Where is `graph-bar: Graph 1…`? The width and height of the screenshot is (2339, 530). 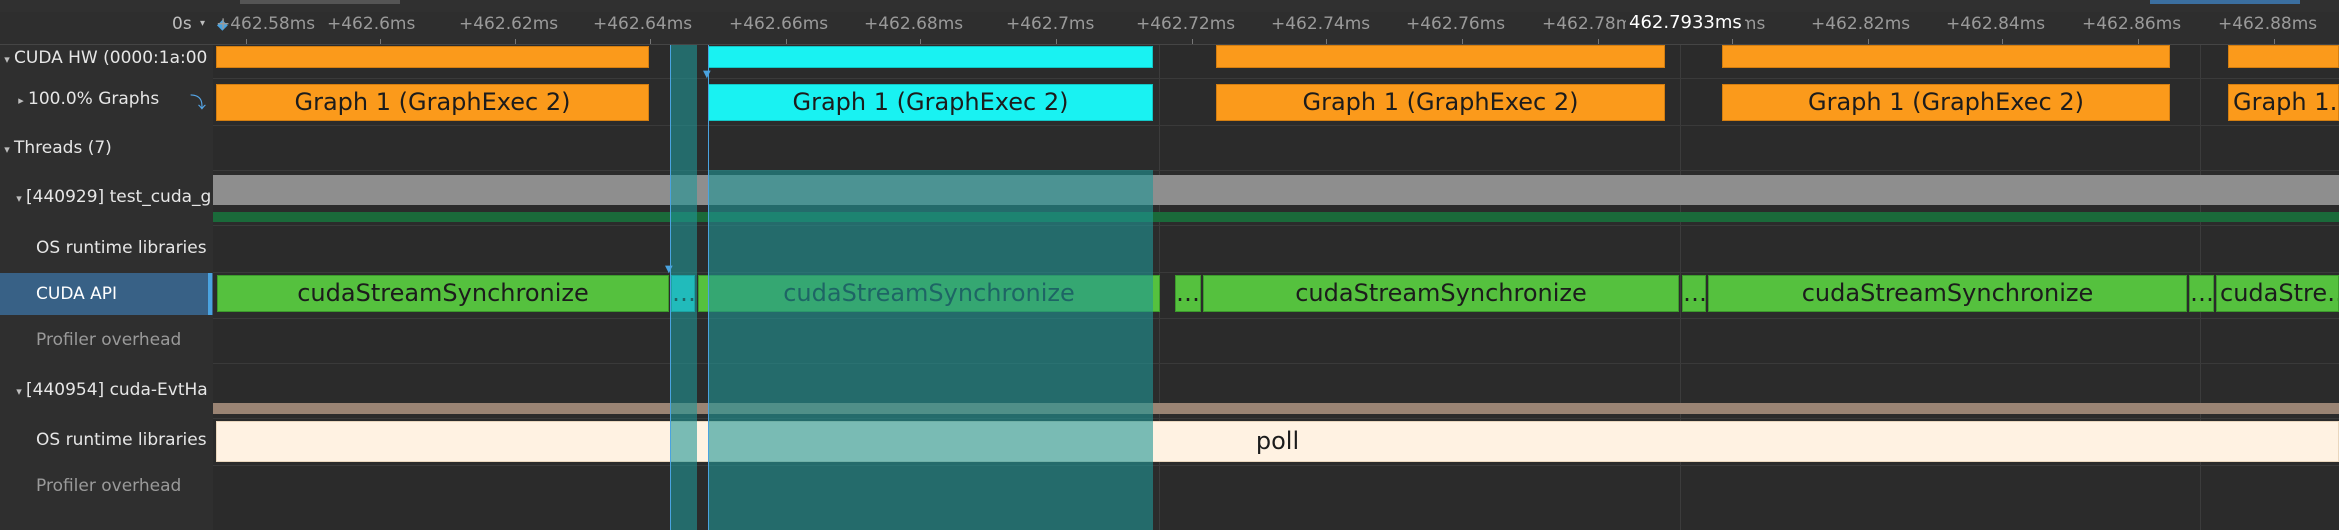 graph-bar: Graph 1… is located at coordinates (2283, 102).